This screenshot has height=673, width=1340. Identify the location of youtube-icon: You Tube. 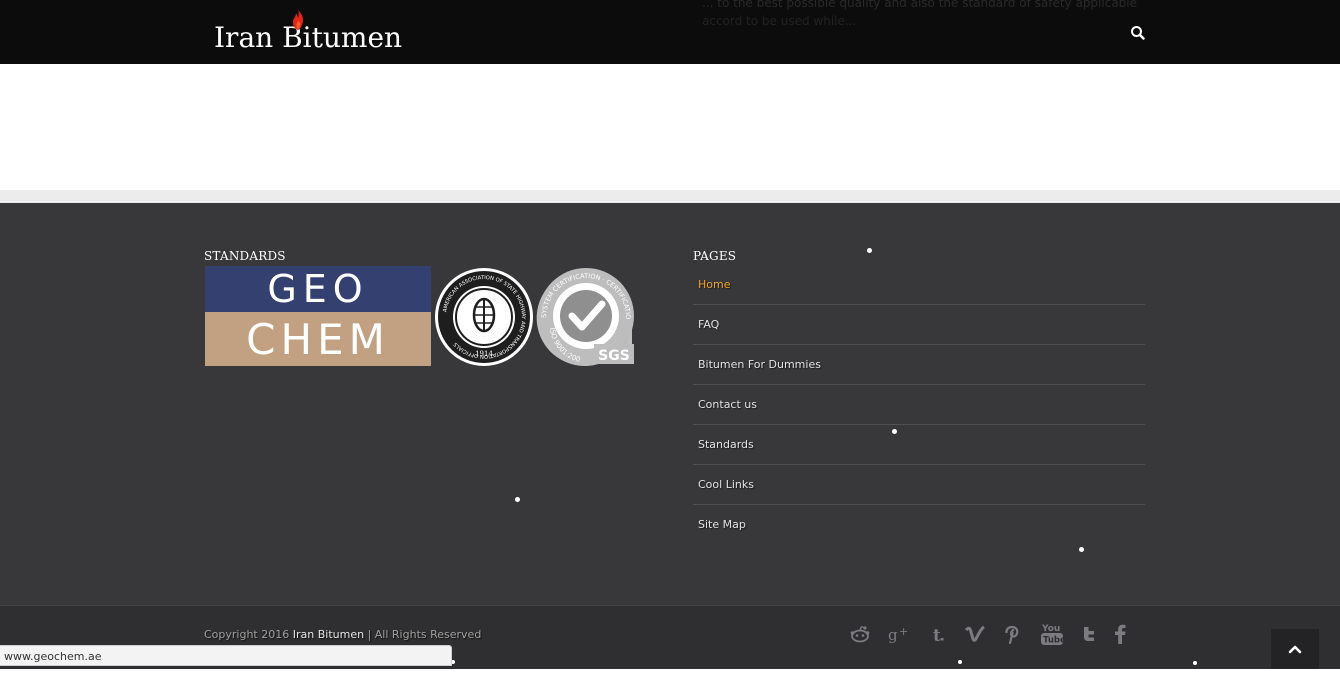
(1052, 634).